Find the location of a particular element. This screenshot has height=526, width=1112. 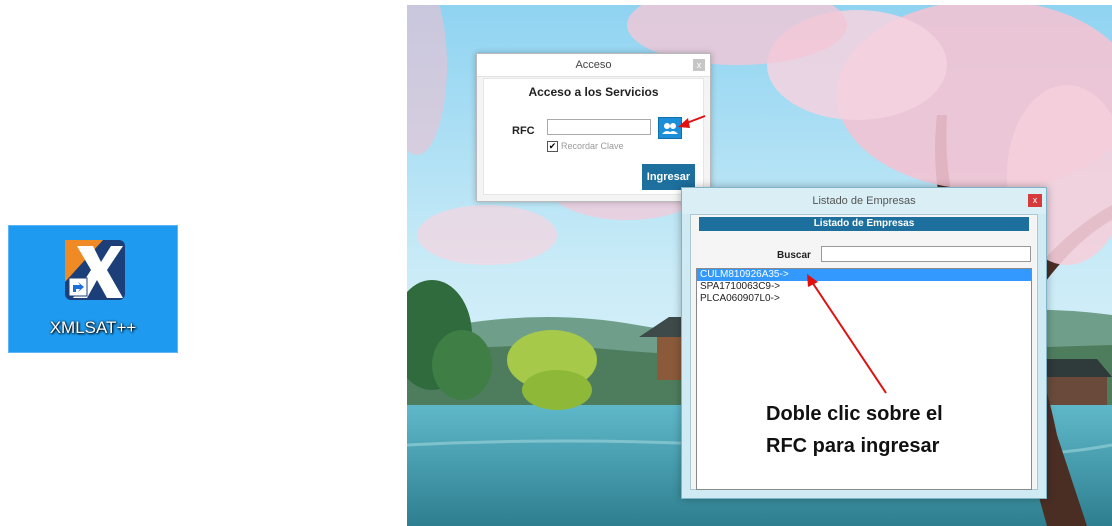

xmlsat-app-icon is located at coordinates (95, 270).